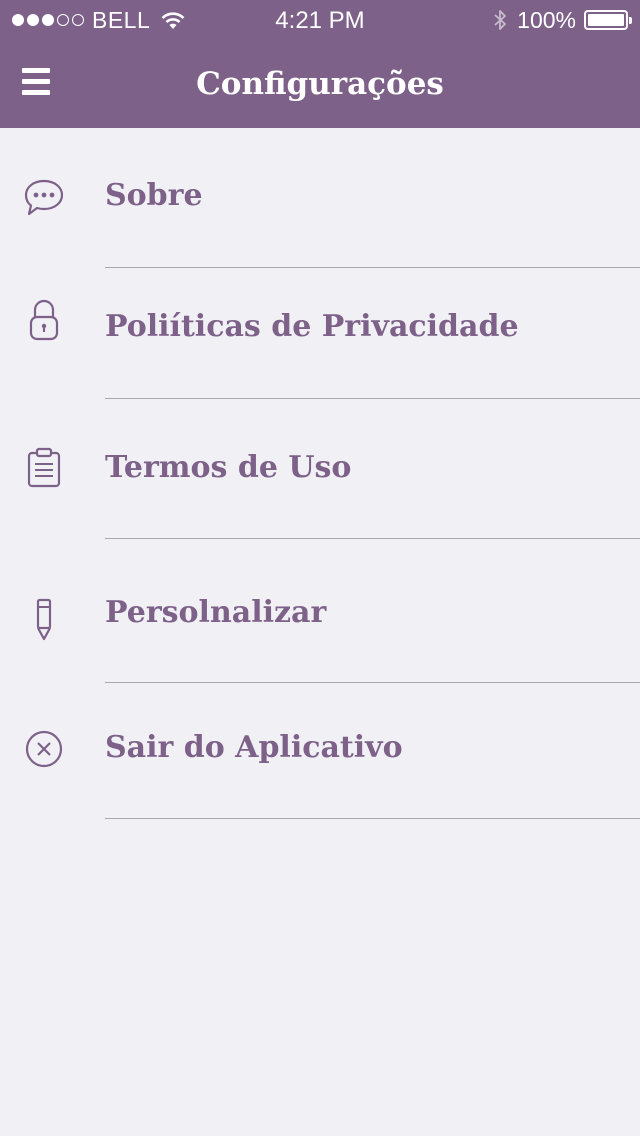  What do you see at coordinates (320, 198) in the screenshot?
I see `menu-item-sobre: Sobre` at bounding box center [320, 198].